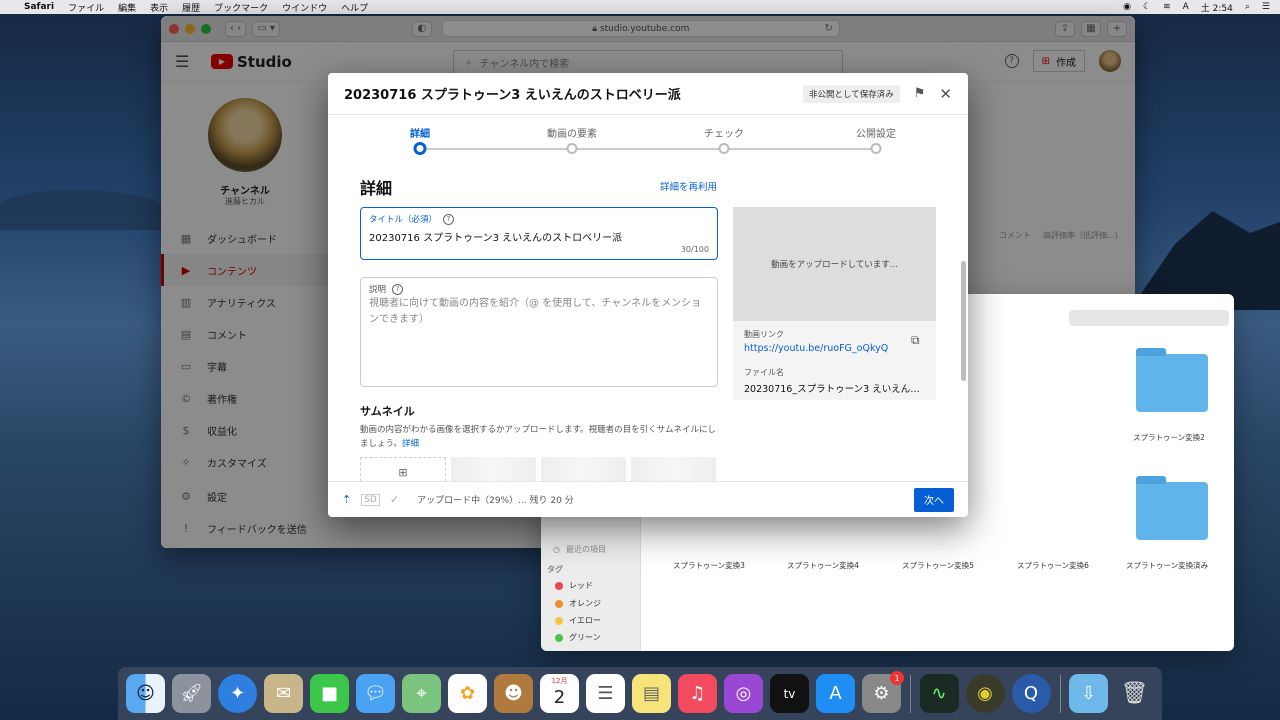  I want to click on finder-sidebar-recent-label: 最近の項目, so click(585, 549).